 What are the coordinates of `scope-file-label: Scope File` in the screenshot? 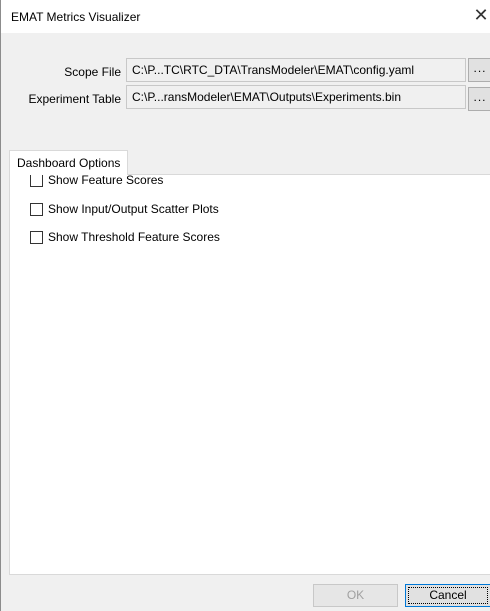 It's located at (92, 72).